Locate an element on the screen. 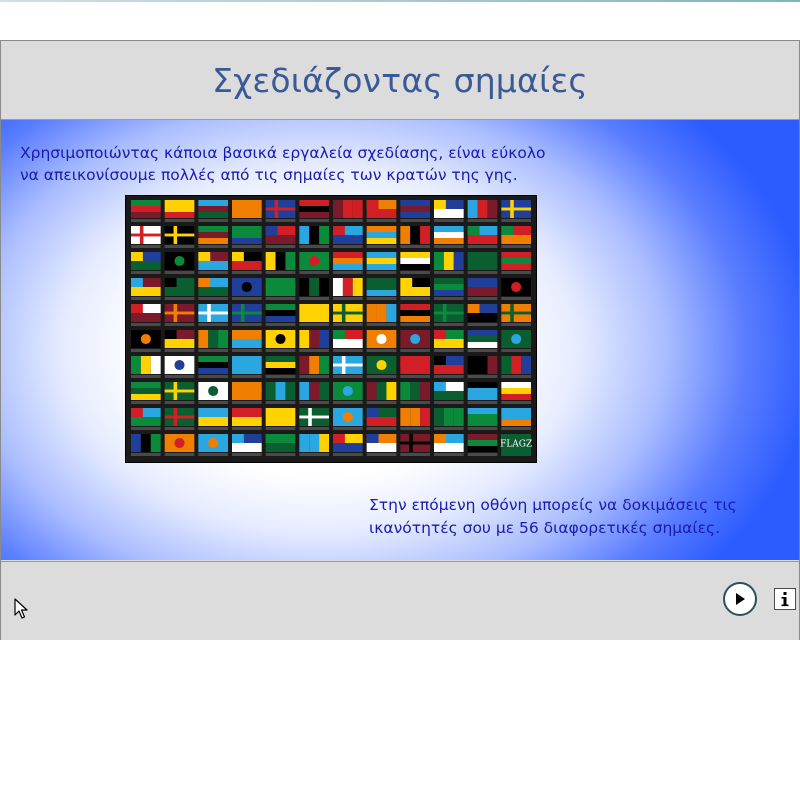  mouse-cursor-icon is located at coordinates (21, 608).